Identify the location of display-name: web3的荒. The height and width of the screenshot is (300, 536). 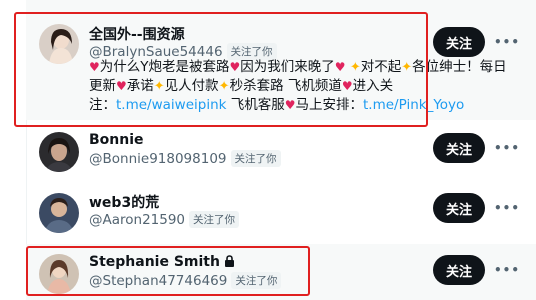
(124, 202).